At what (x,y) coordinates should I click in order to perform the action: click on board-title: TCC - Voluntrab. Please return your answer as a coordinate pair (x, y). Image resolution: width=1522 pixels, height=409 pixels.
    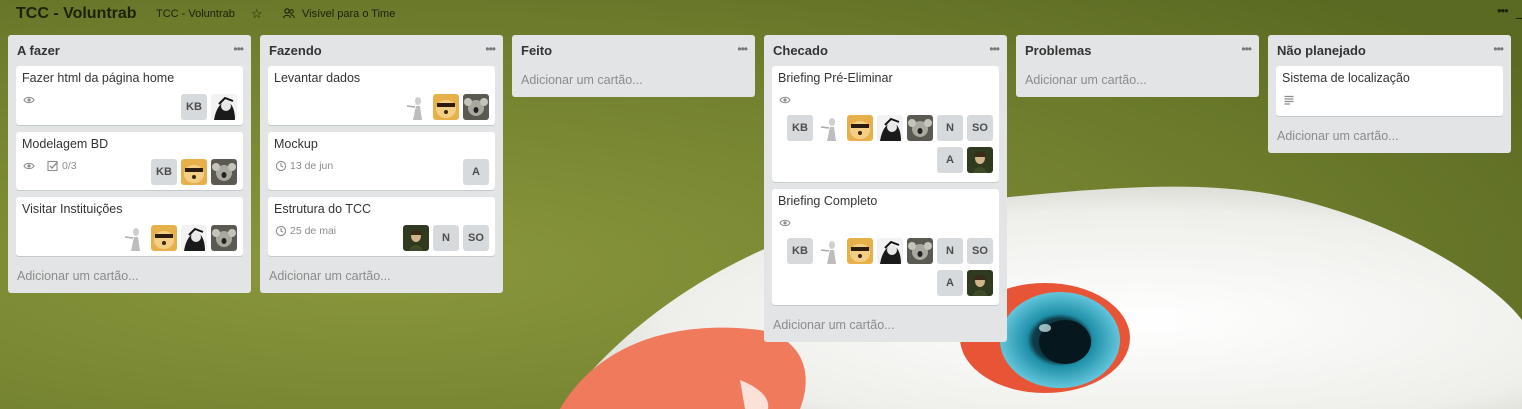
    Looking at the image, I should click on (76, 14).